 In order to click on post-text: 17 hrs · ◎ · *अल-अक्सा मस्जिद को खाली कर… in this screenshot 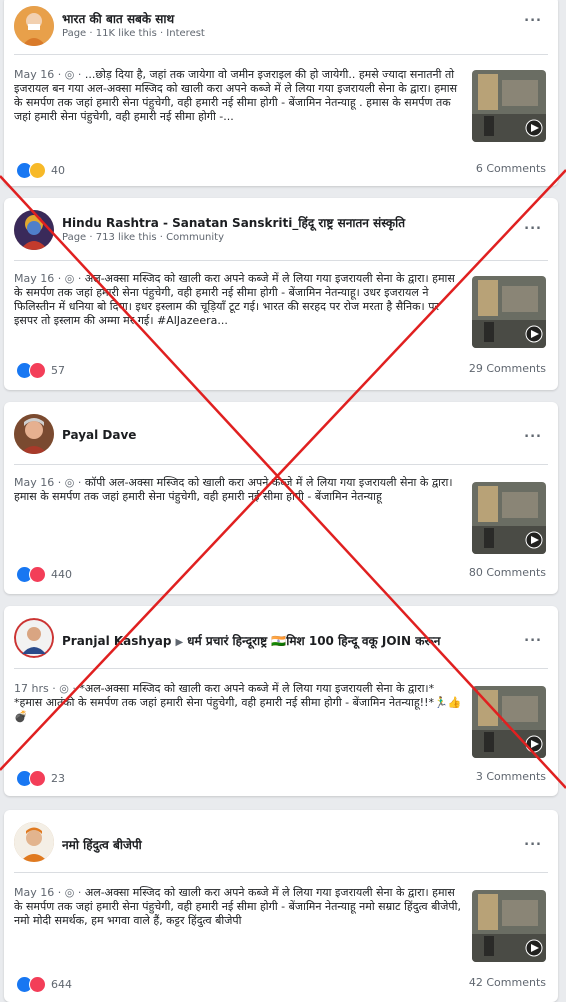, I will do `click(238, 703)`.